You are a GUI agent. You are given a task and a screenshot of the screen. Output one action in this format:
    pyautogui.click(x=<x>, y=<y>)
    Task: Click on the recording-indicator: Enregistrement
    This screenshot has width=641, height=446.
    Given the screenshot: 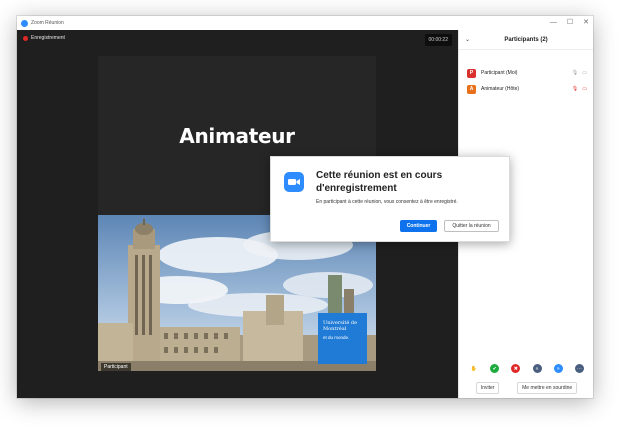 What is the action you would take?
    pyautogui.click(x=44, y=38)
    